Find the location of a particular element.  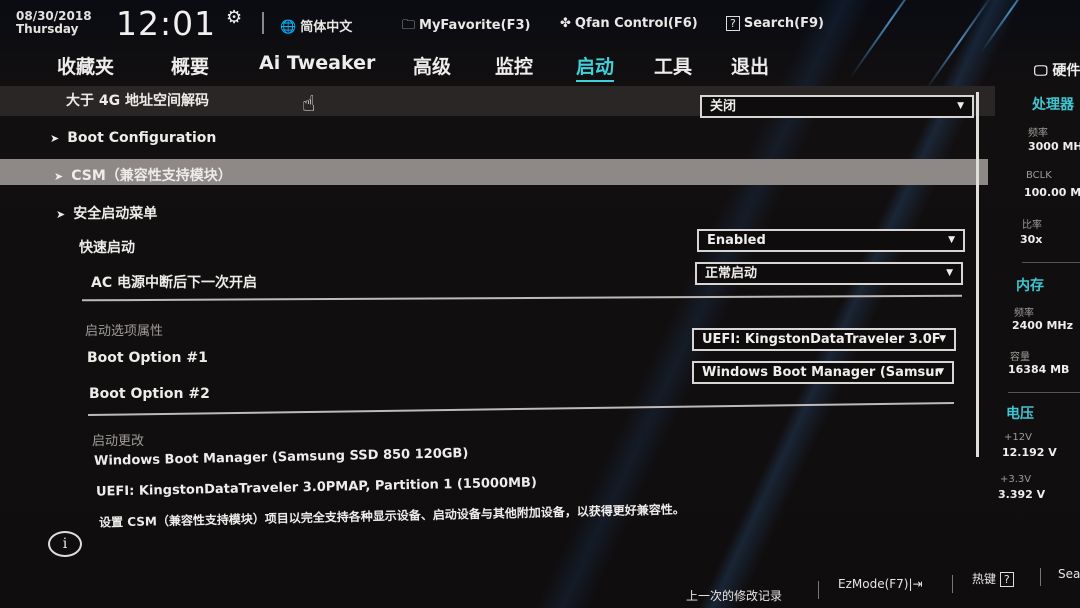

my-favorite-label: MyFavorite(F3) is located at coordinates (475, 25).